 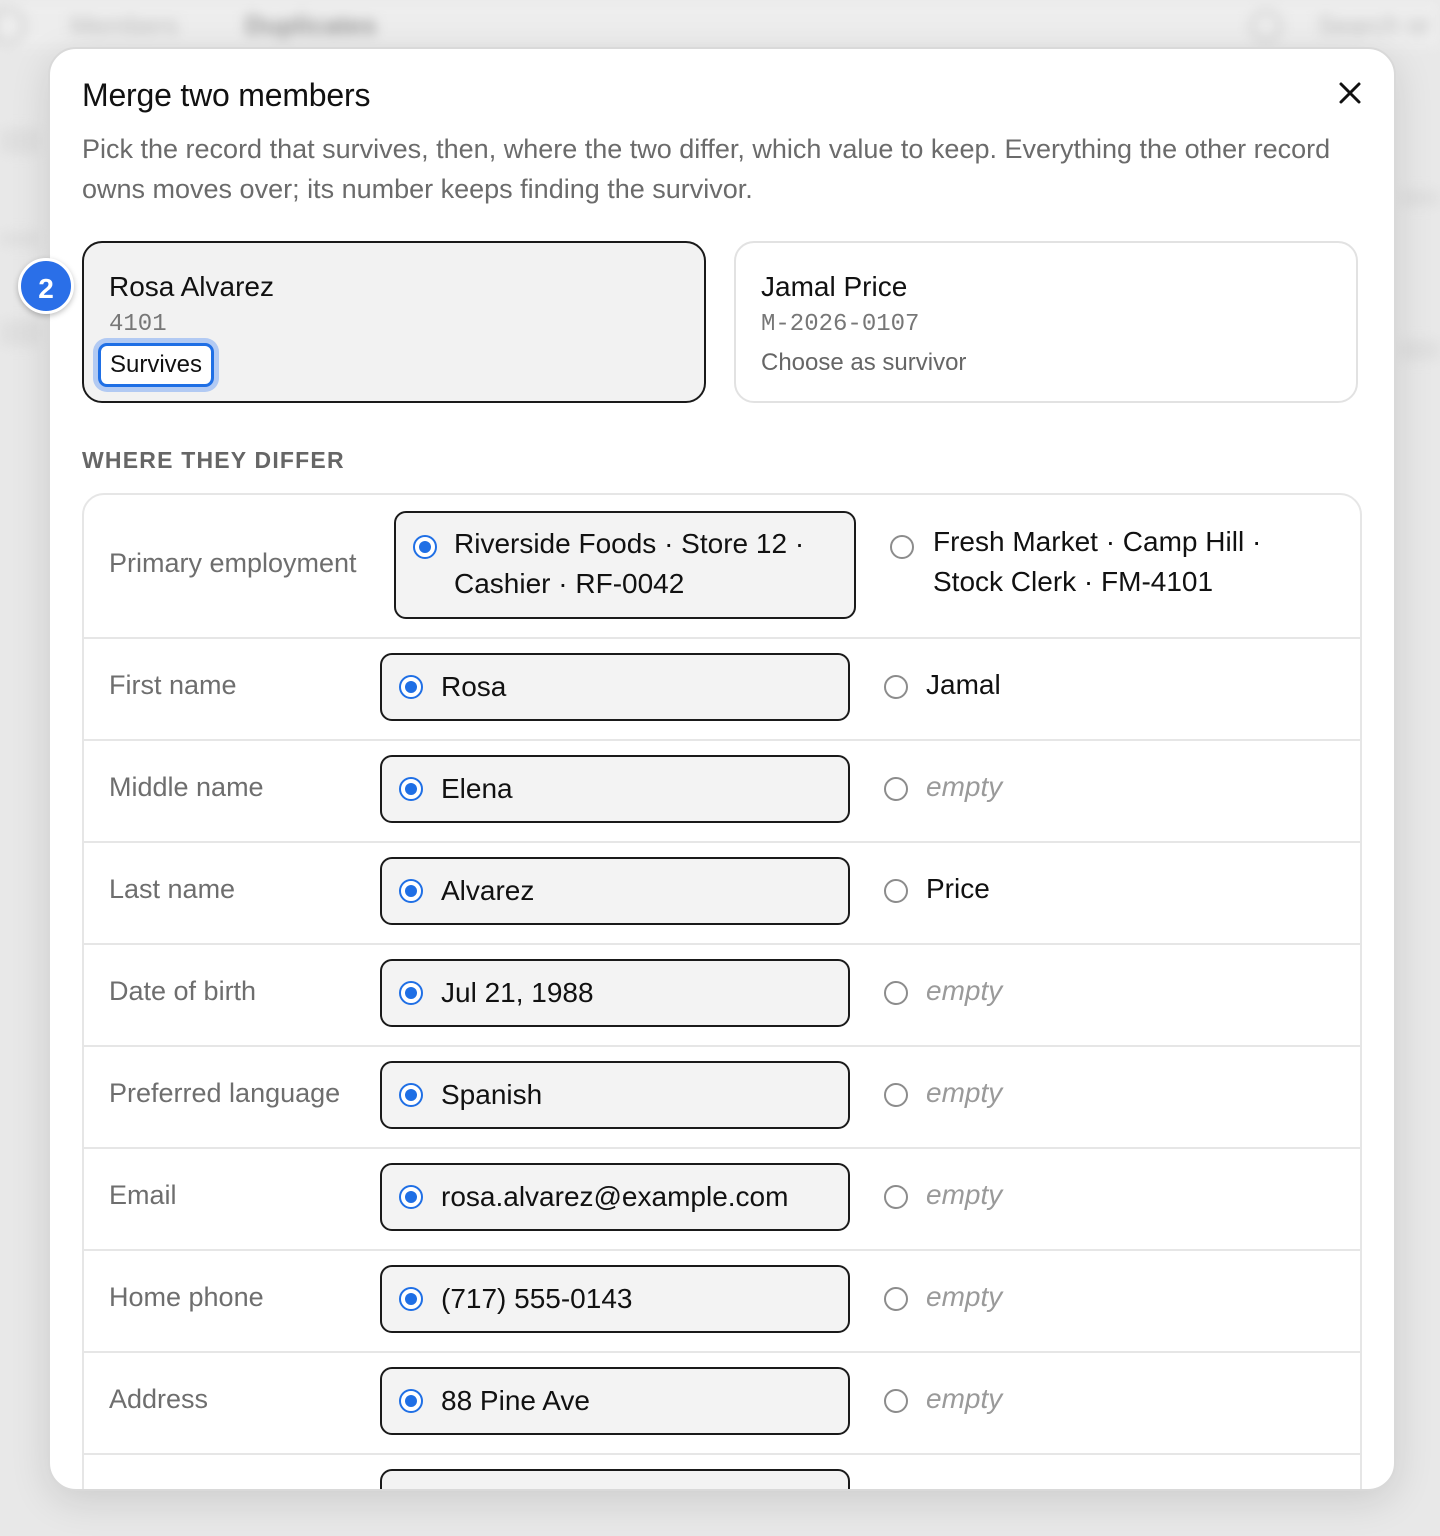 What do you see at coordinates (159, 1399) in the screenshot?
I see `field-label: Address` at bounding box center [159, 1399].